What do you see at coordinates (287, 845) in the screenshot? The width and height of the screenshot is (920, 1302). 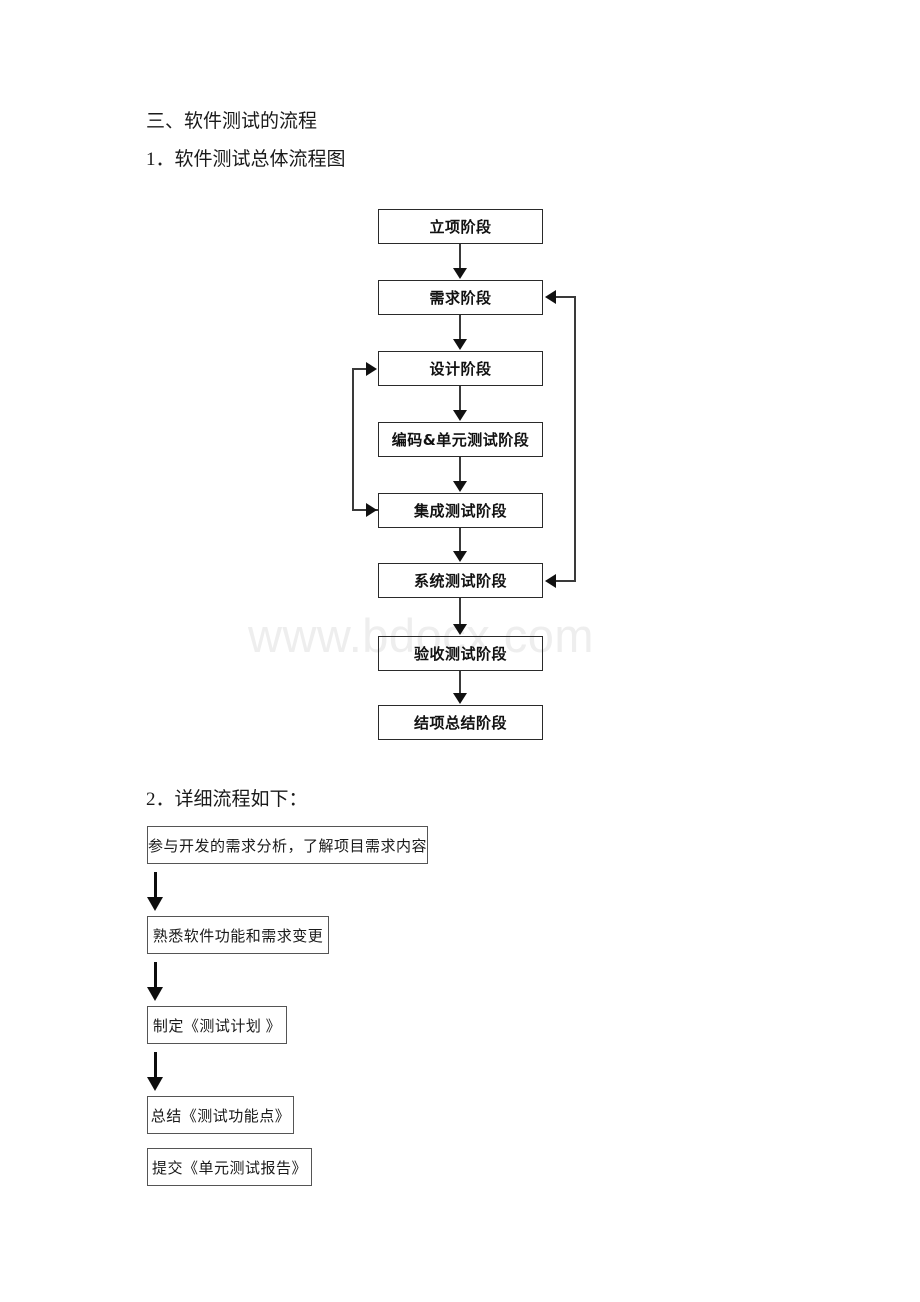 I see `detail-node-requirement-analysis: 参与开发的需求分析，了解项目需求内容` at bounding box center [287, 845].